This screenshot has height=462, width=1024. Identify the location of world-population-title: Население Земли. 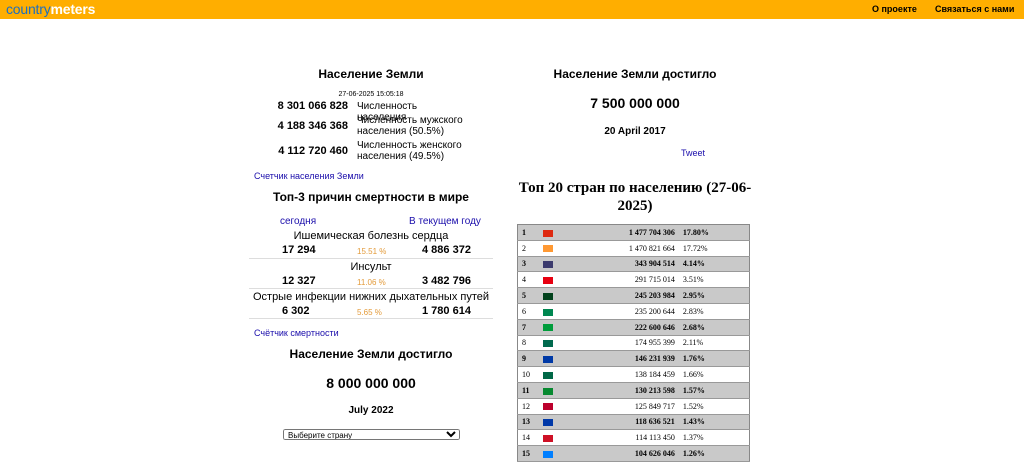
(371, 74).